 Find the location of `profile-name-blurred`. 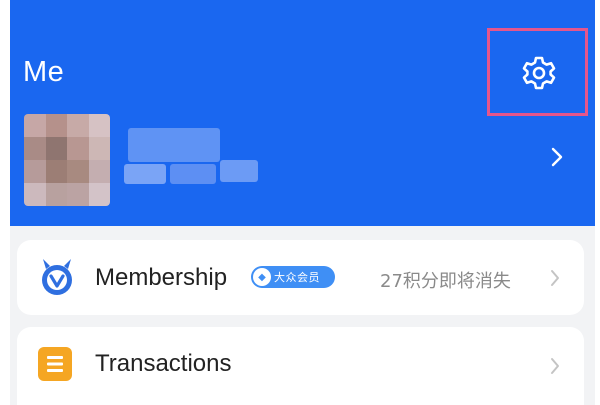

profile-name-blurred is located at coordinates (260, 160).